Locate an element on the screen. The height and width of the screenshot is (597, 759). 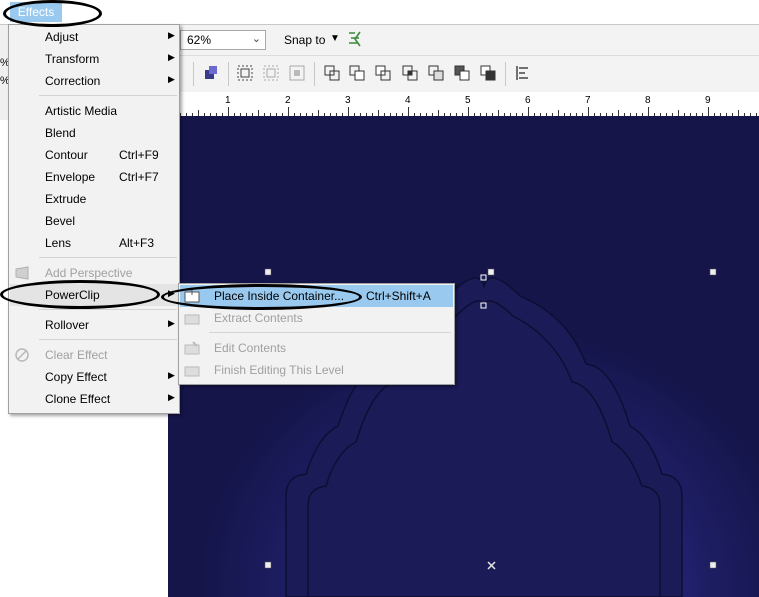
menu-item-correction: Correction ▶ is located at coordinates (94, 81).